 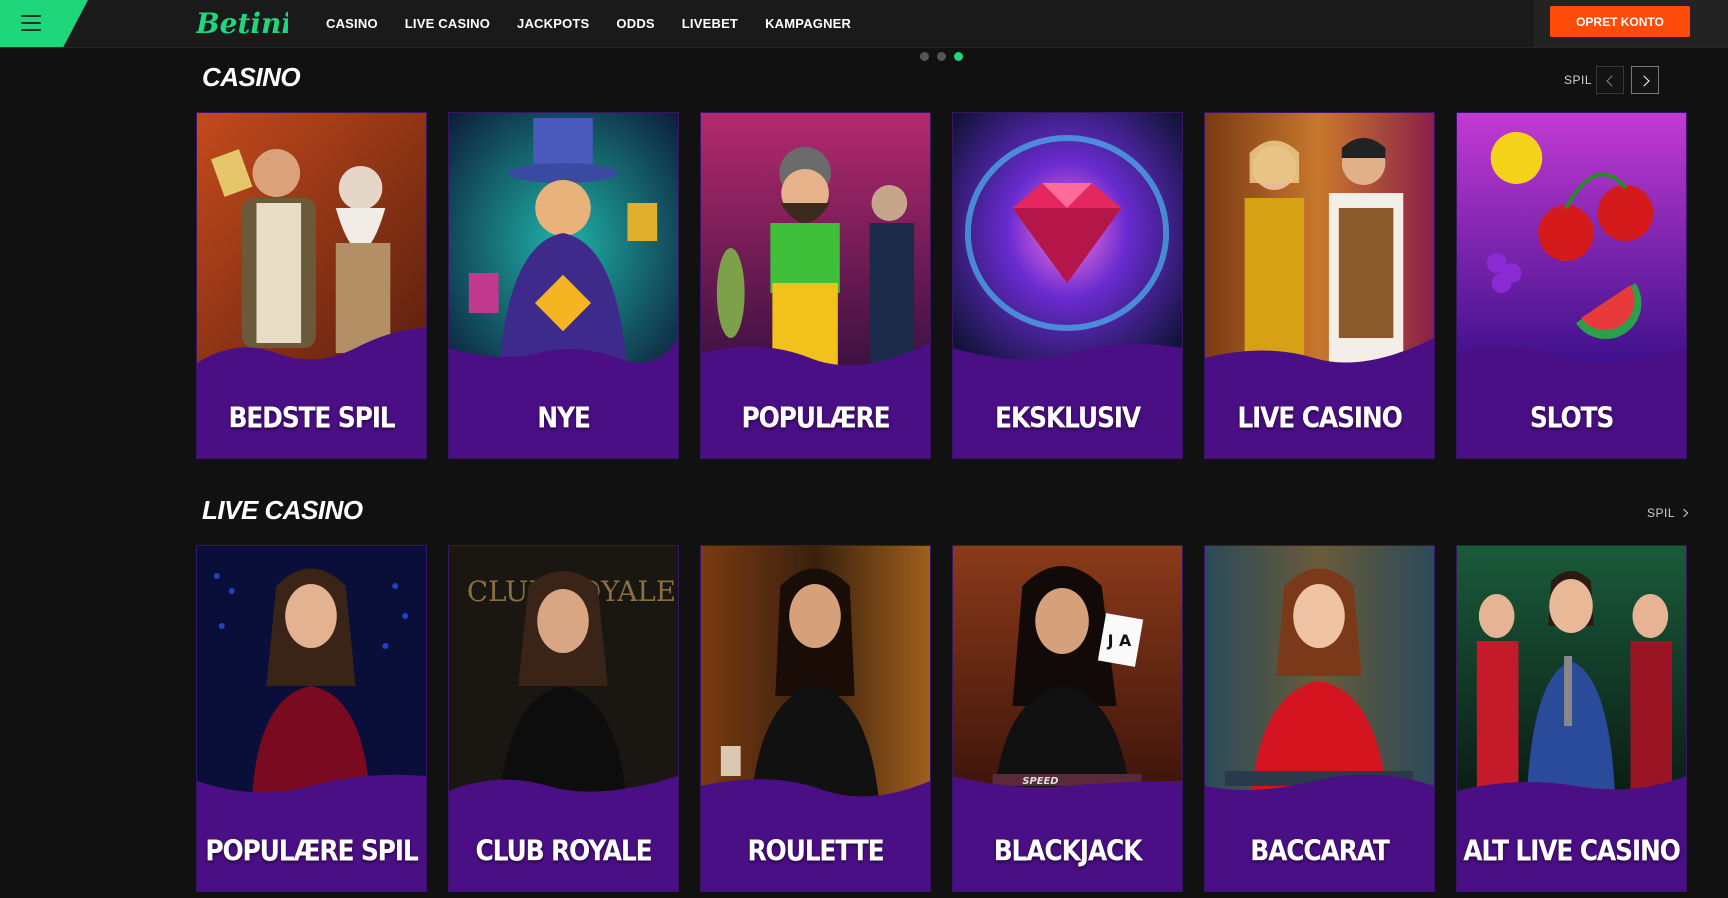 What do you see at coordinates (447, 23) in the screenshot?
I see `nav-live-casino: LIVE CASINO` at bounding box center [447, 23].